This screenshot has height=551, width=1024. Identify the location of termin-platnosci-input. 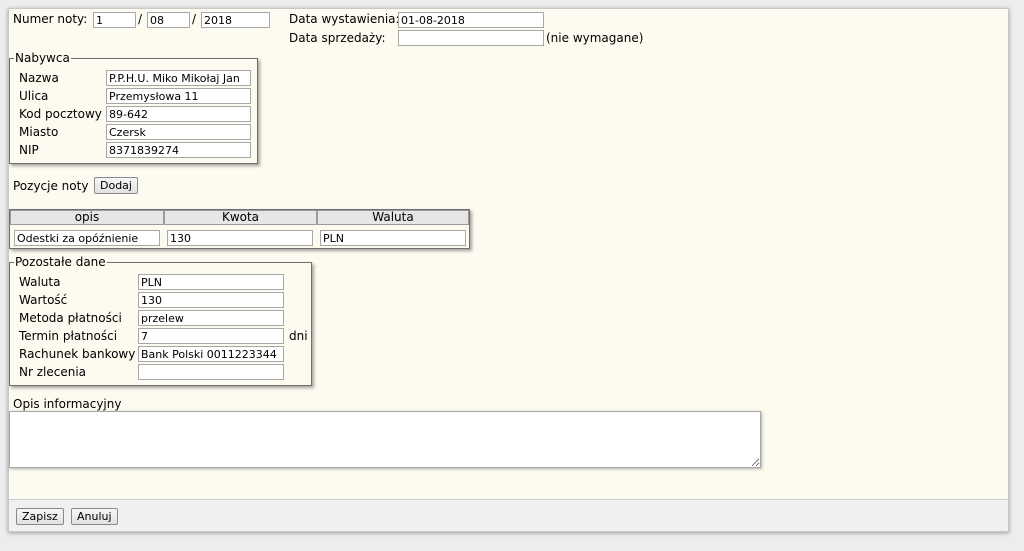
(211, 336).